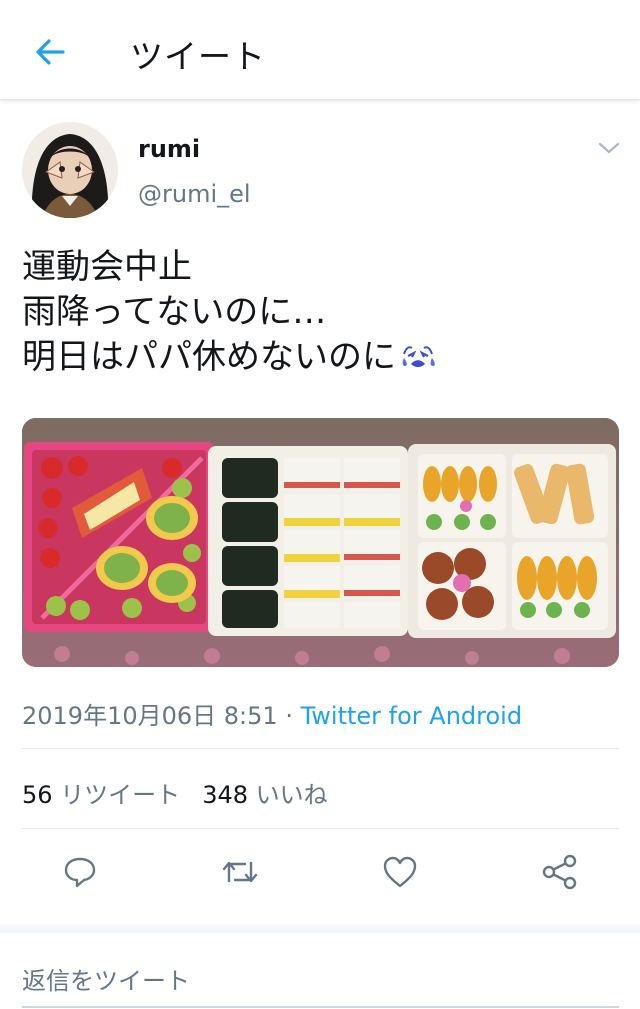 This screenshot has height=1009, width=640. I want to click on back-button, so click(50, 52).